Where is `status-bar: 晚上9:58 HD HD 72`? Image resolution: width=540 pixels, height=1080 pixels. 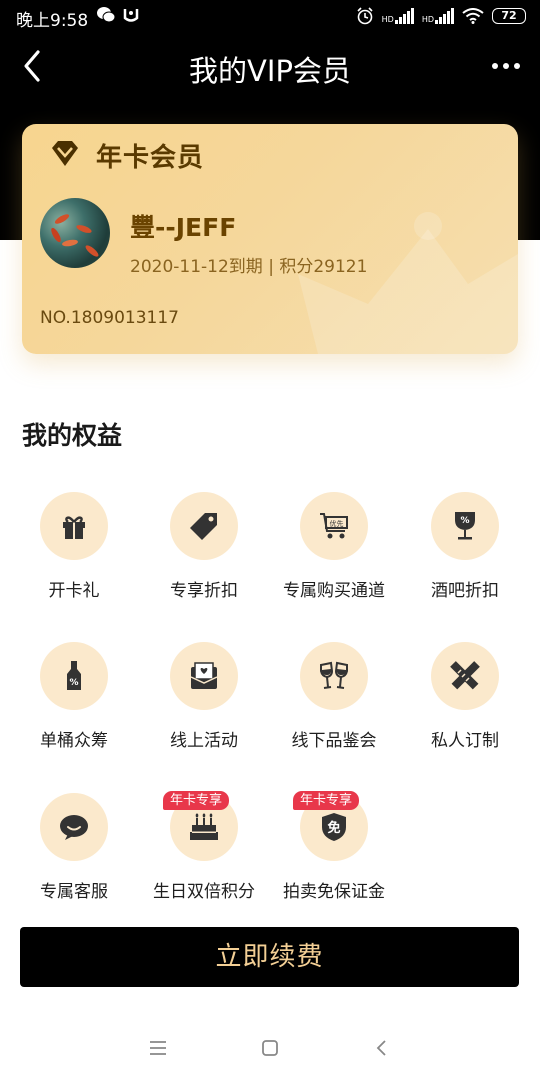
status-bar: 晚上9:58 HD HD 72 is located at coordinates (270, 17).